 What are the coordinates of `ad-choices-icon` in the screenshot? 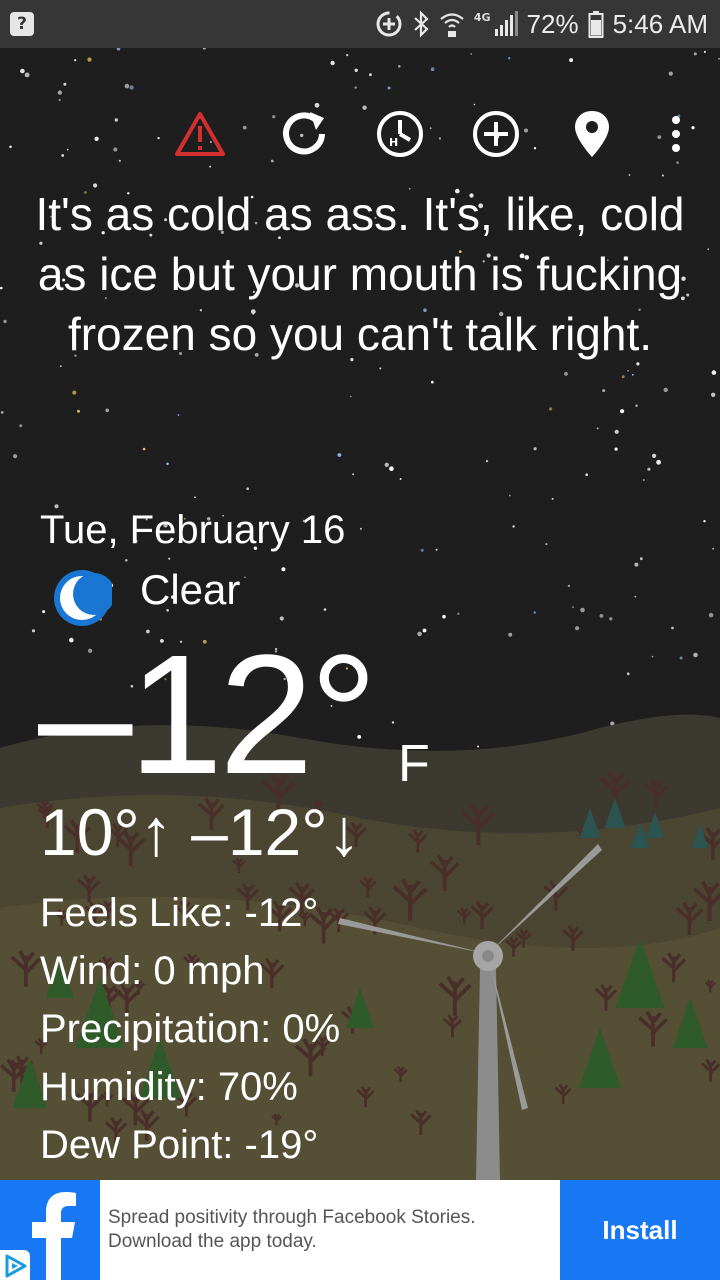 It's located at (15, 1265).